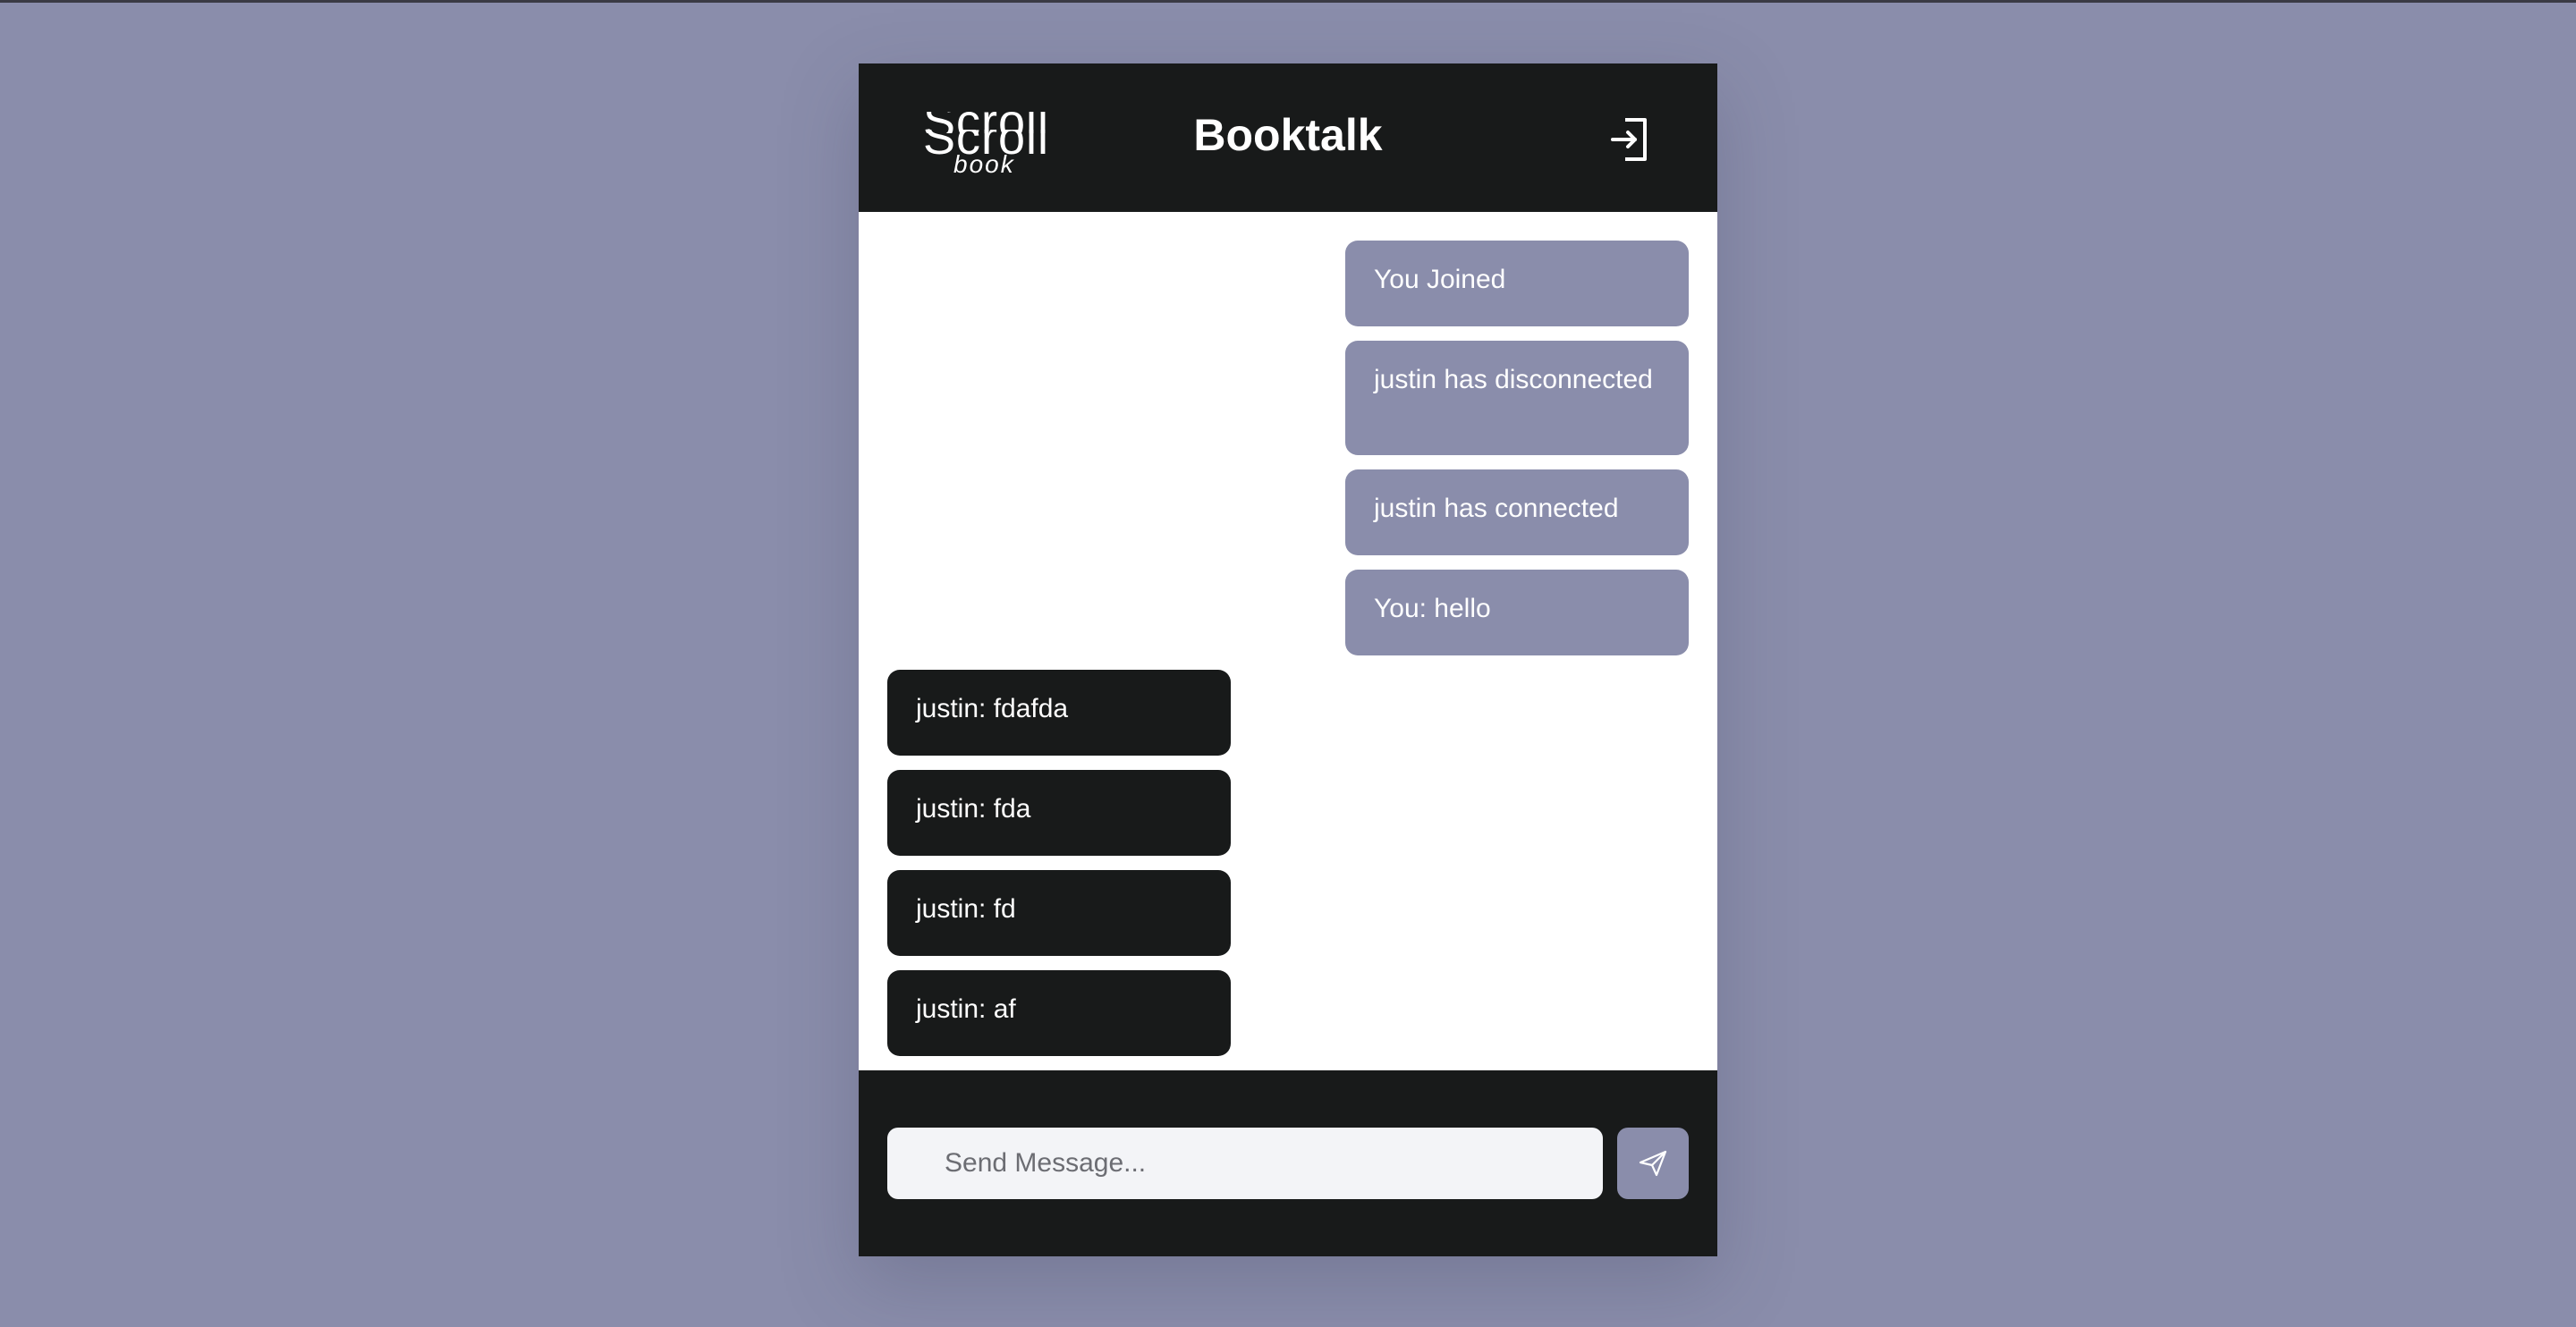  I want to click on chat-header: Scroll Scroll book Booktalk, so click(1288, 137).